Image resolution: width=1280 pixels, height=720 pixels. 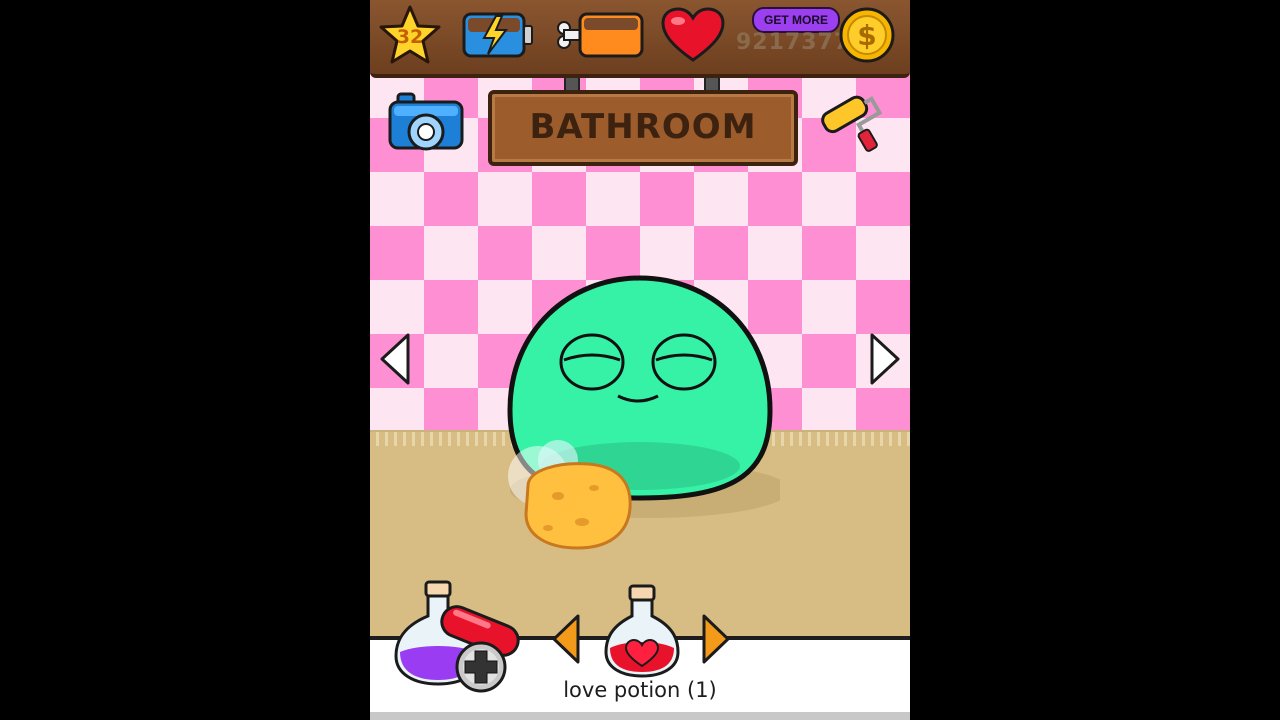 I want to click on coin-icon: $, so click(x=867, y=35).